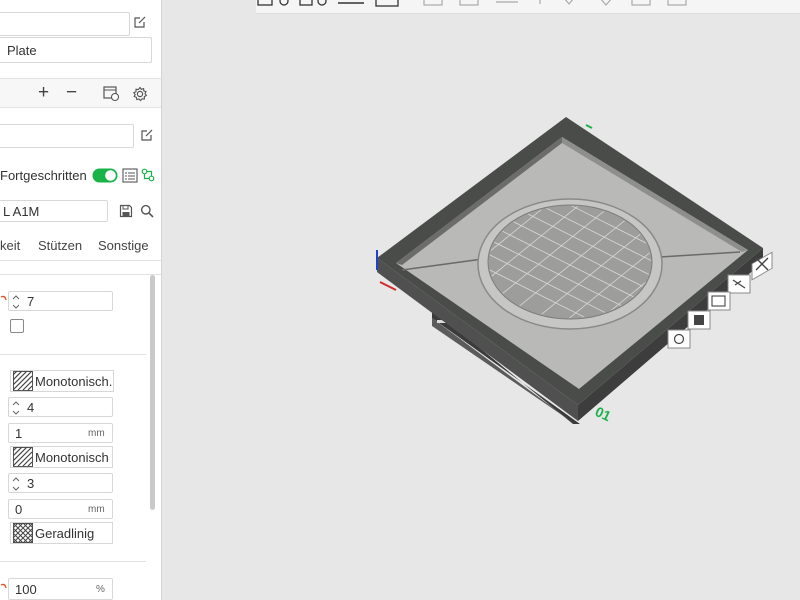 The width and height of the screenshot is (800, 600). I want to click on top-thickness-unit: mm, so click(96, 433).